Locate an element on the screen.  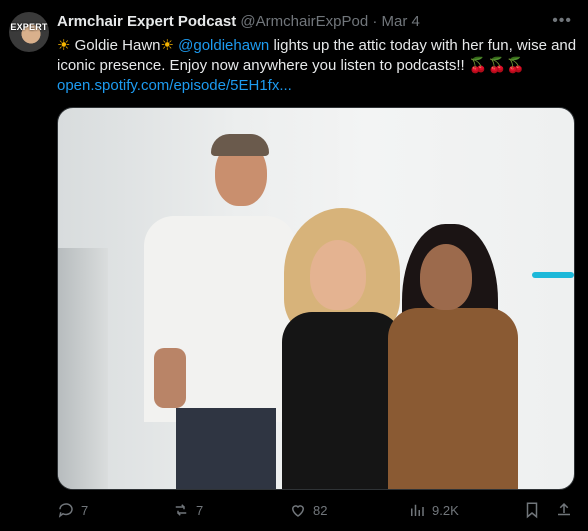
wall-edge is located at coordinates (83, 368).